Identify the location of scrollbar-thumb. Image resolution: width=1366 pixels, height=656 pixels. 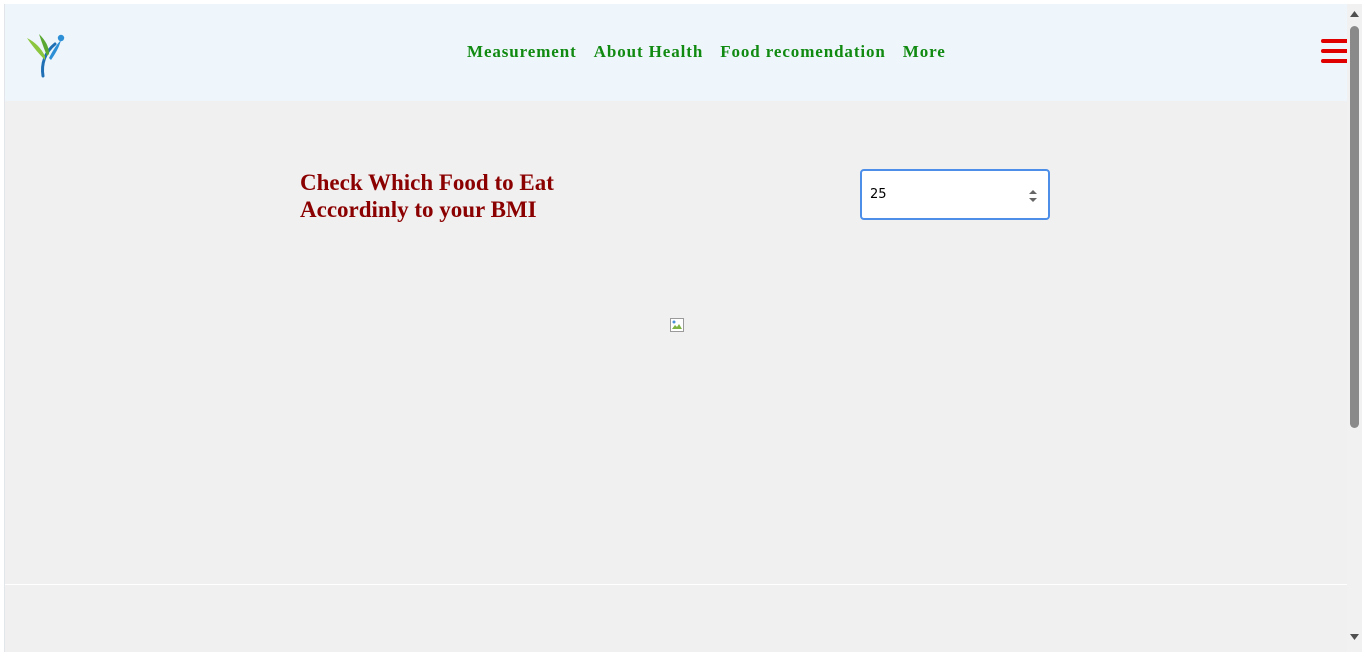
(1354, 227).